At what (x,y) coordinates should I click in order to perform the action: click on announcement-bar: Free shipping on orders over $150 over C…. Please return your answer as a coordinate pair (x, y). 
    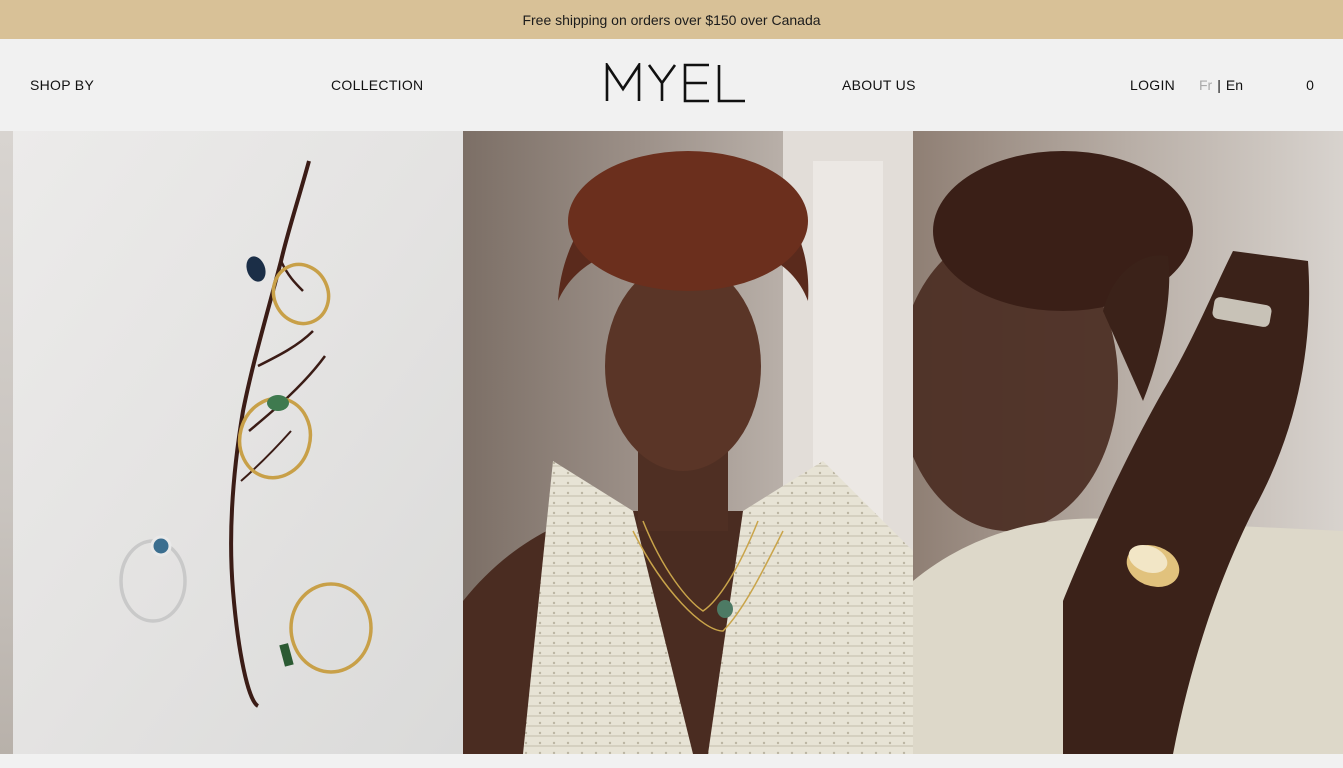
    Looking at the image, I should click on (671, 19).